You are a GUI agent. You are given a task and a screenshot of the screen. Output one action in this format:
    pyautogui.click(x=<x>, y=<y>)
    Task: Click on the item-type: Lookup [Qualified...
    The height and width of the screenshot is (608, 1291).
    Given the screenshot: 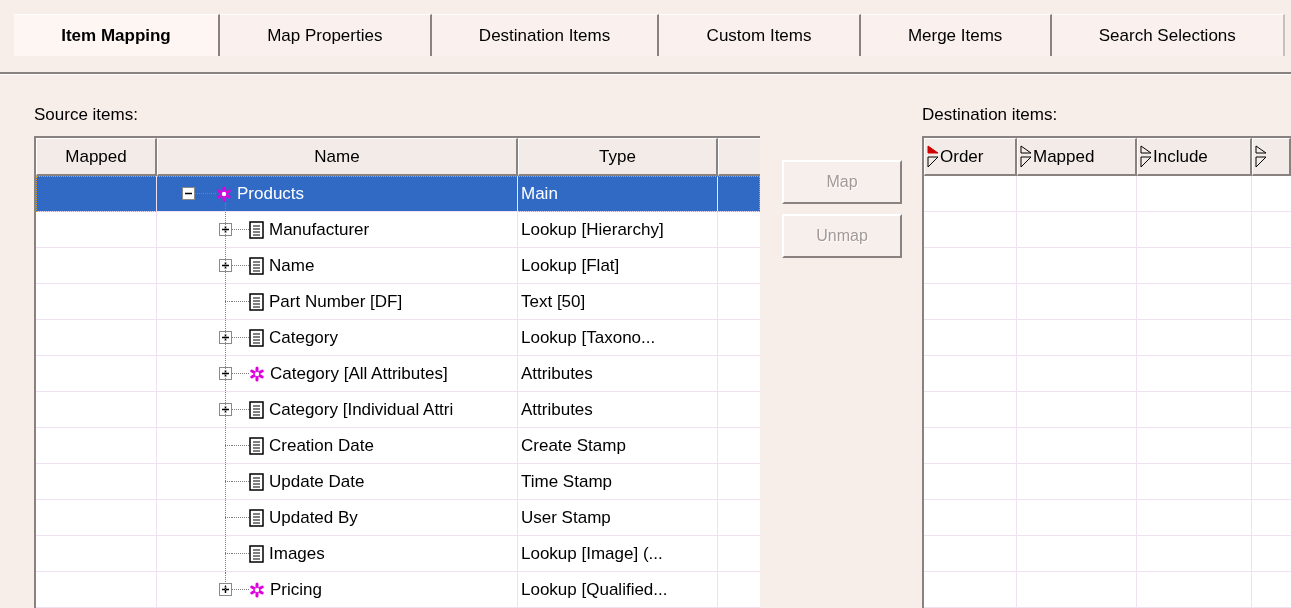 What is the action you would take?
    pyautogui.click(x=594, y=589)
    